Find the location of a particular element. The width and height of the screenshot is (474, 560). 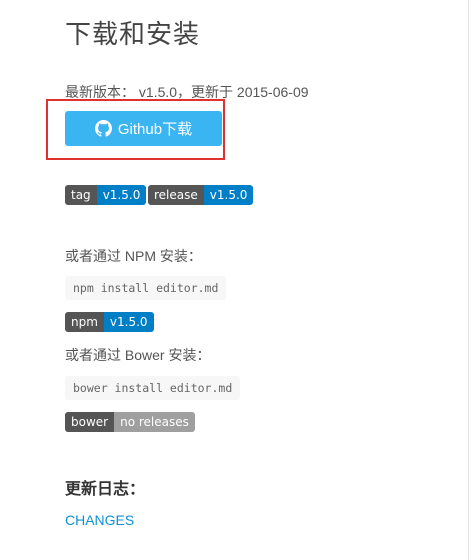

tag-badge-value: v1.5.0 is located at coordinates (121, 195).